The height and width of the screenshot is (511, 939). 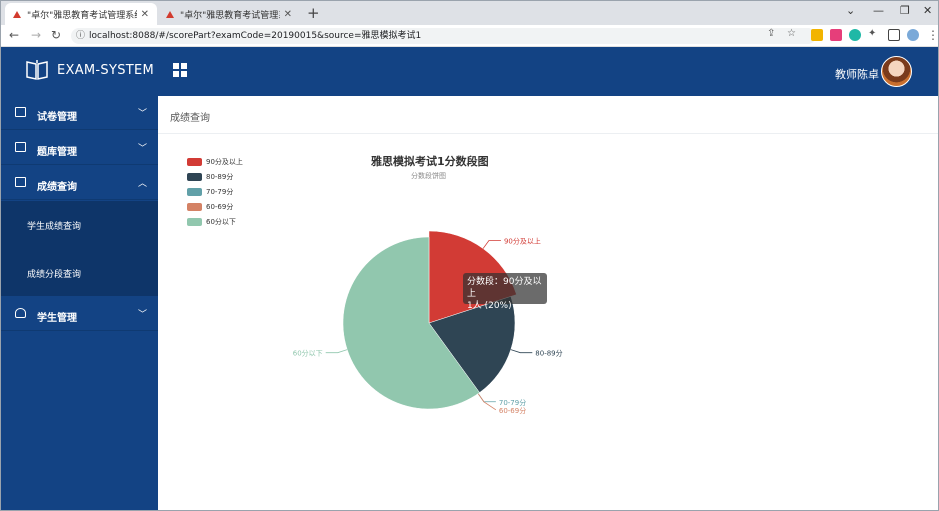 I want to click on paper-icon, so click(x=20, y=112).